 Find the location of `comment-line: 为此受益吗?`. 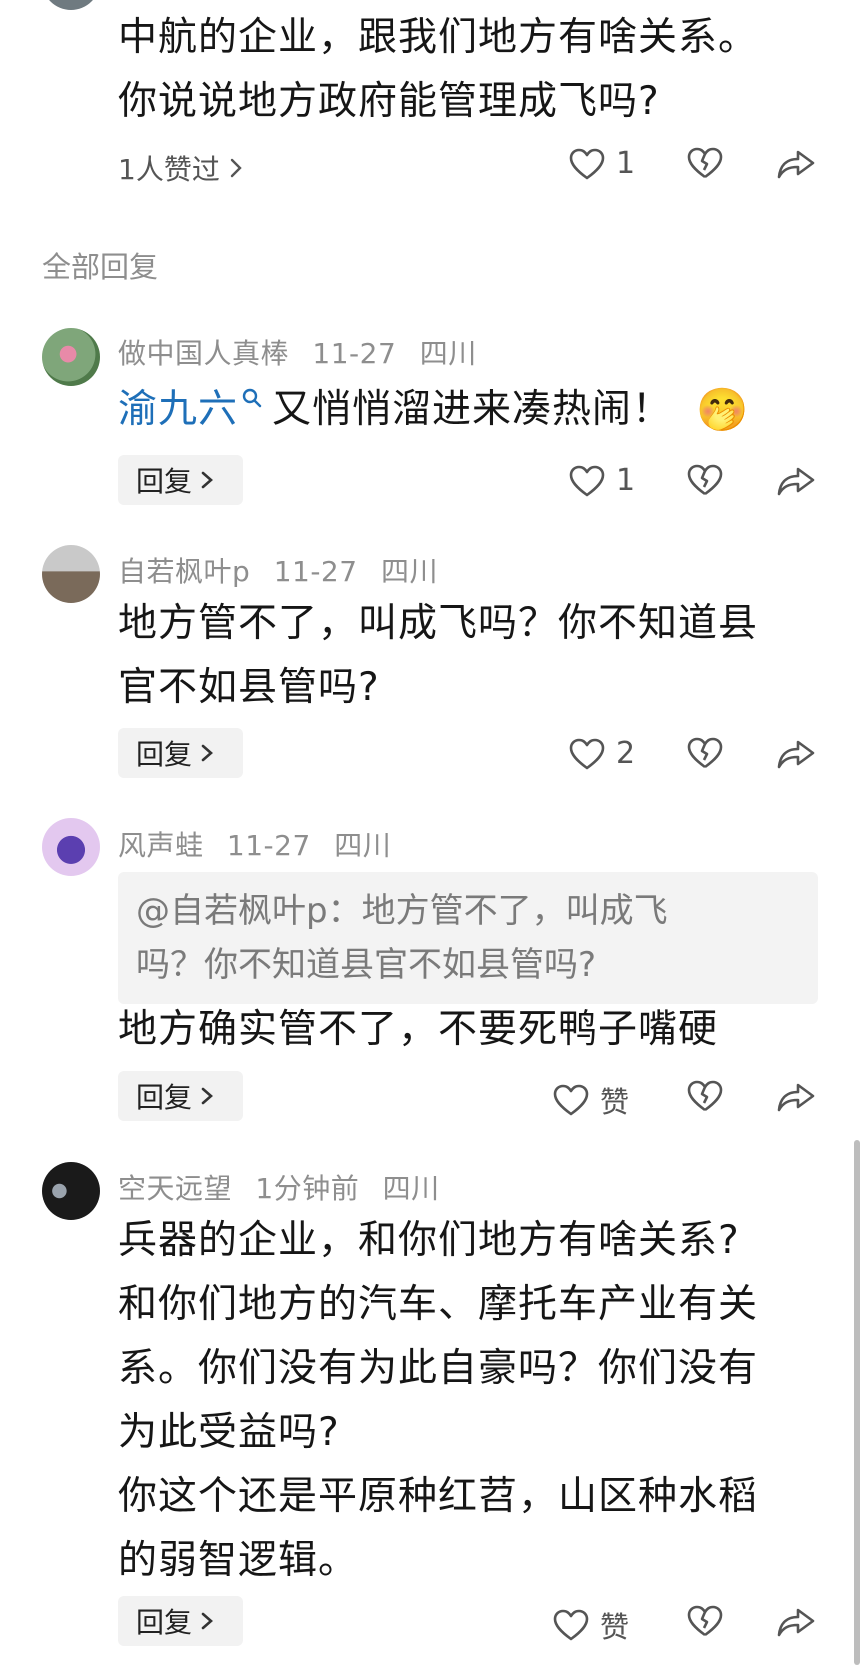

comment-line: 为此受益吗? is located at coordinates (229, 1432).